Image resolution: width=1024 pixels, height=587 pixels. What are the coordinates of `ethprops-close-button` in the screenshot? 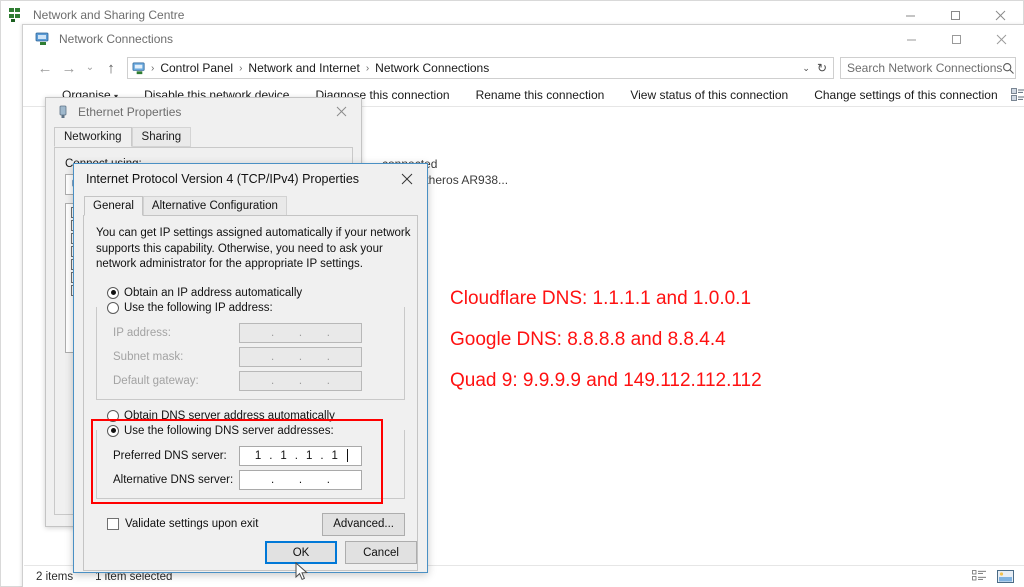 It's located at (341, 111).